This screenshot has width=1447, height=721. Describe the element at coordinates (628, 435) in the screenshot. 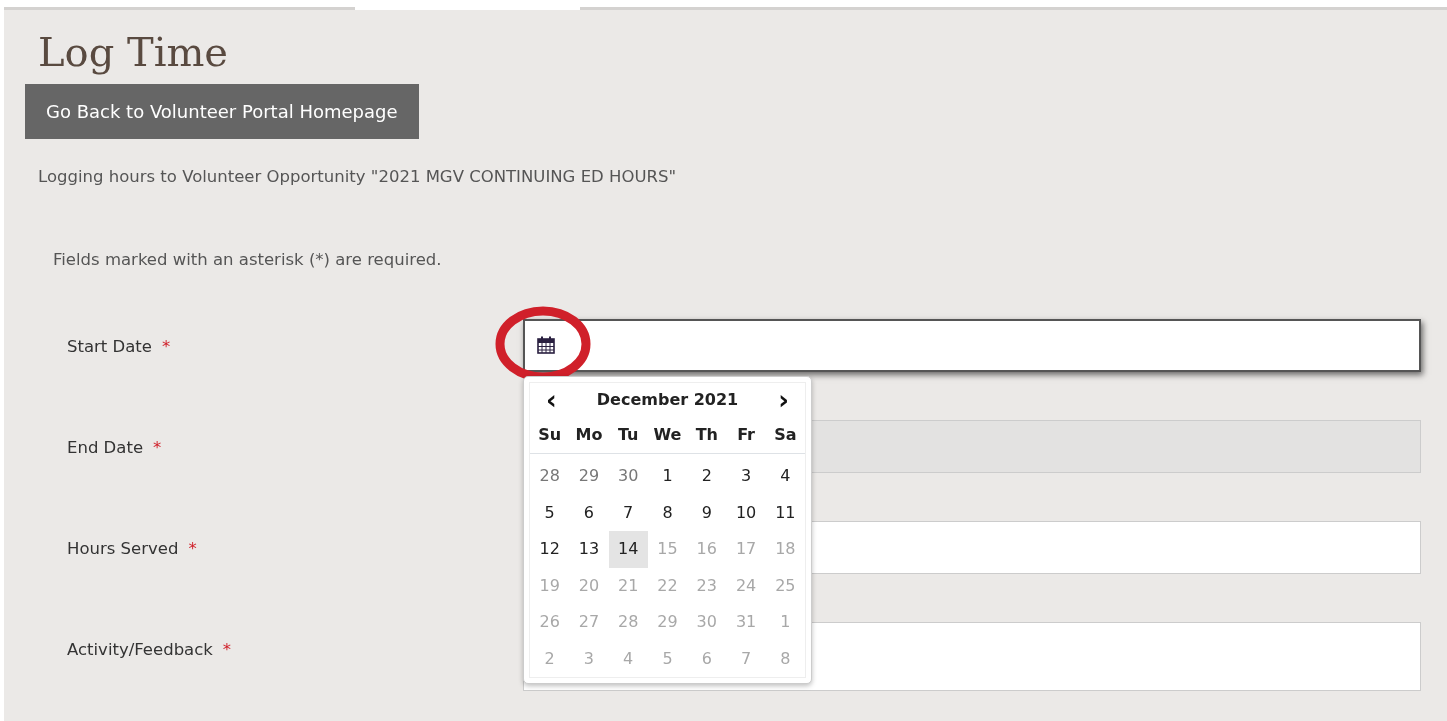

I see `weekday-label: Tu` at that location.